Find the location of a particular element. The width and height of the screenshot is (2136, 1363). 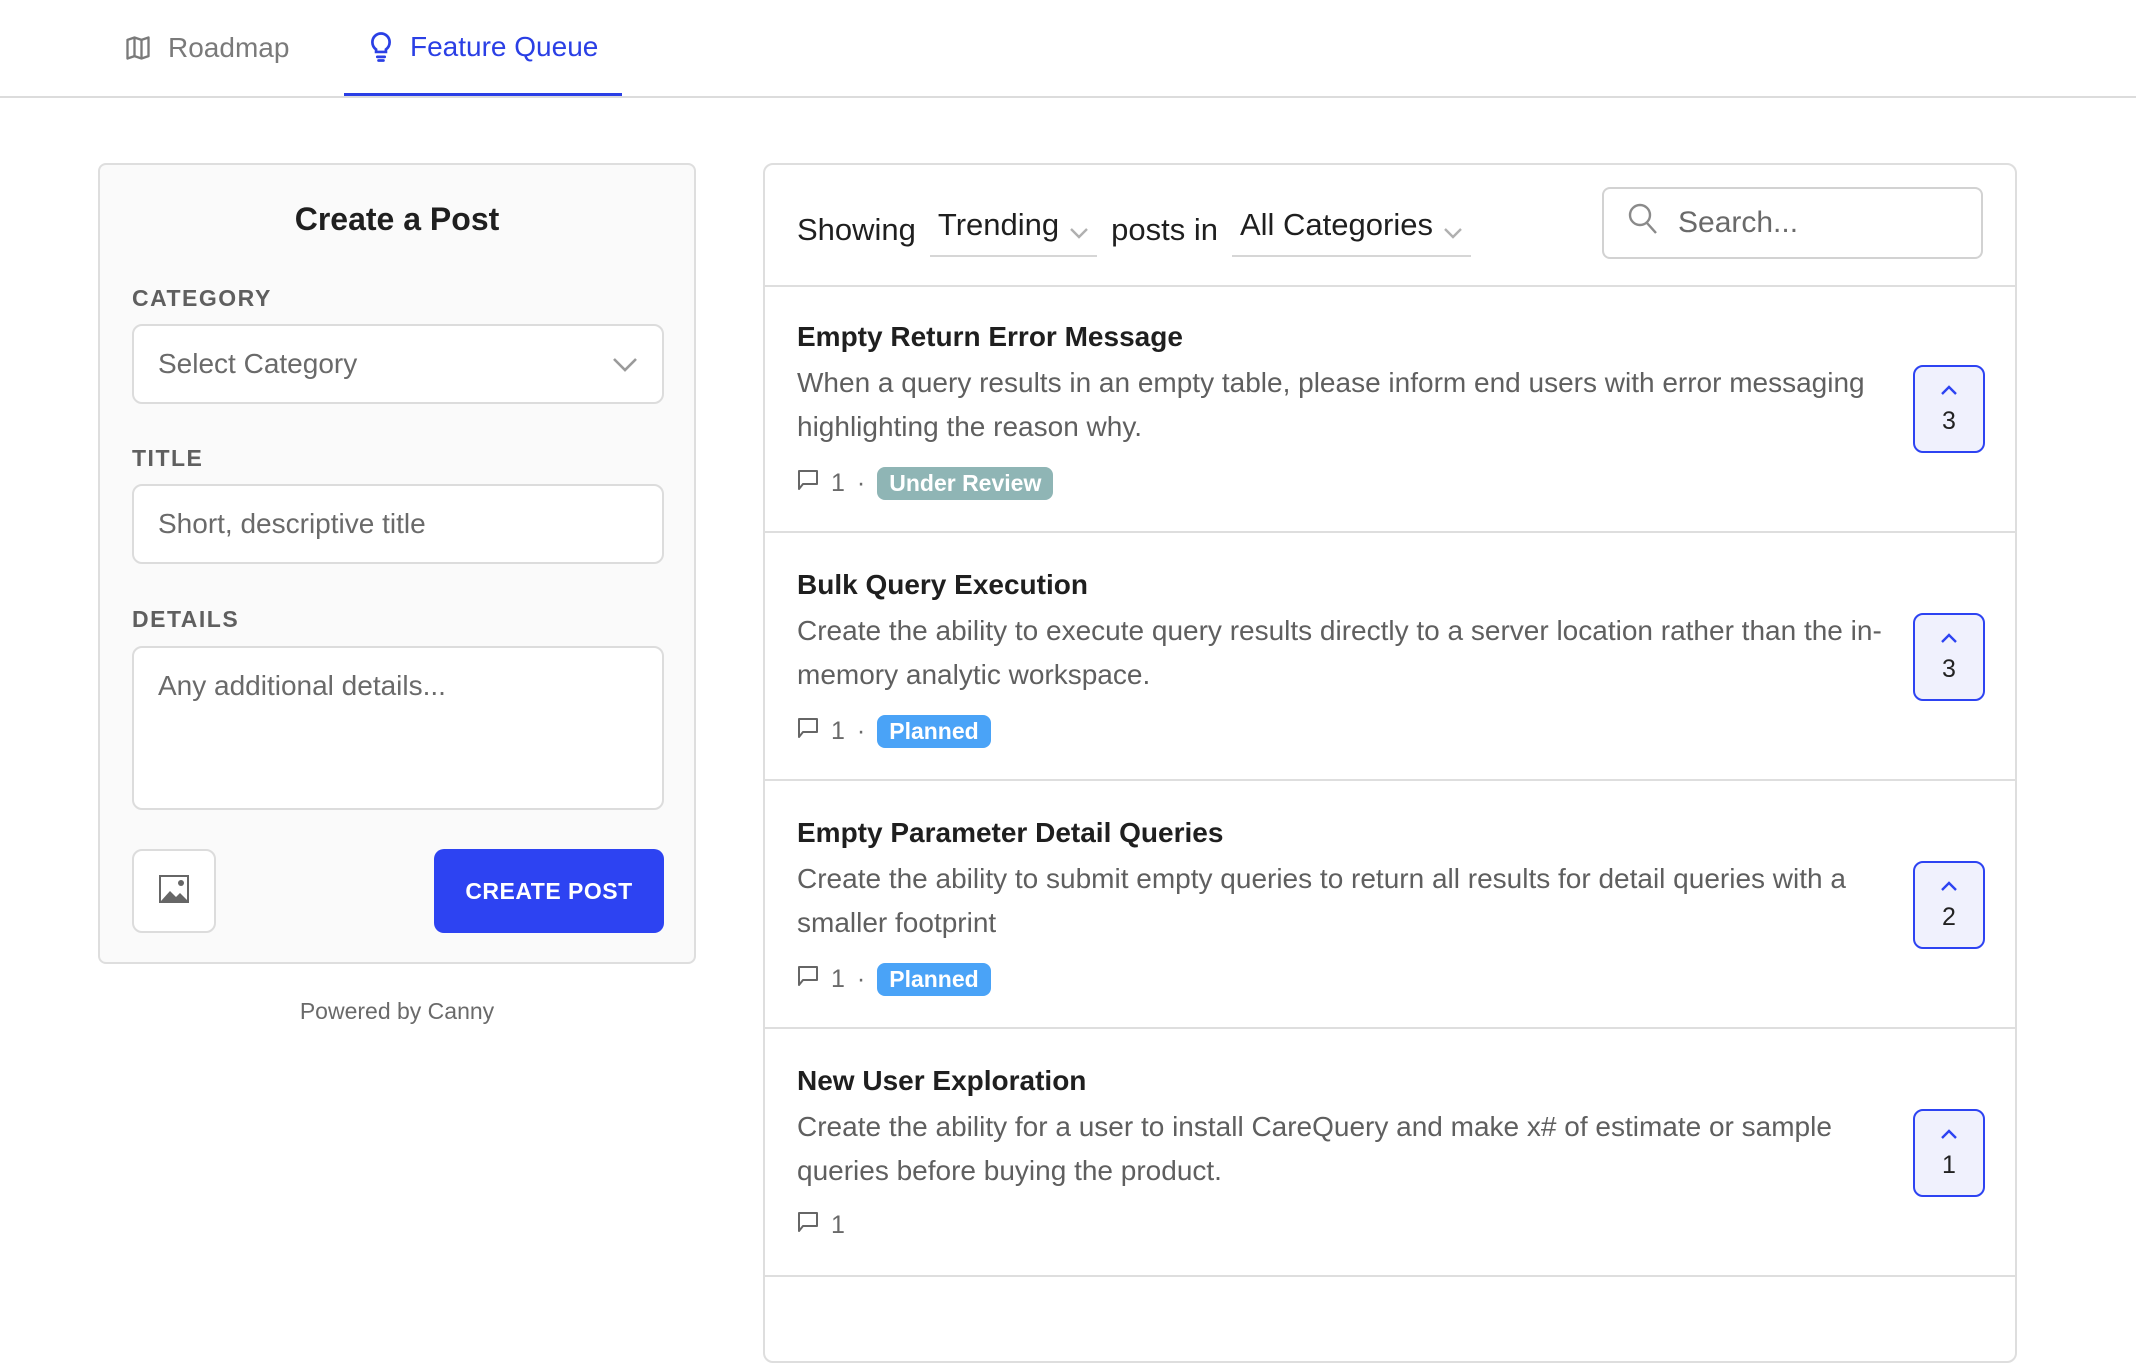

upvote-button: 1 is located at coordinates (1949, 1153).